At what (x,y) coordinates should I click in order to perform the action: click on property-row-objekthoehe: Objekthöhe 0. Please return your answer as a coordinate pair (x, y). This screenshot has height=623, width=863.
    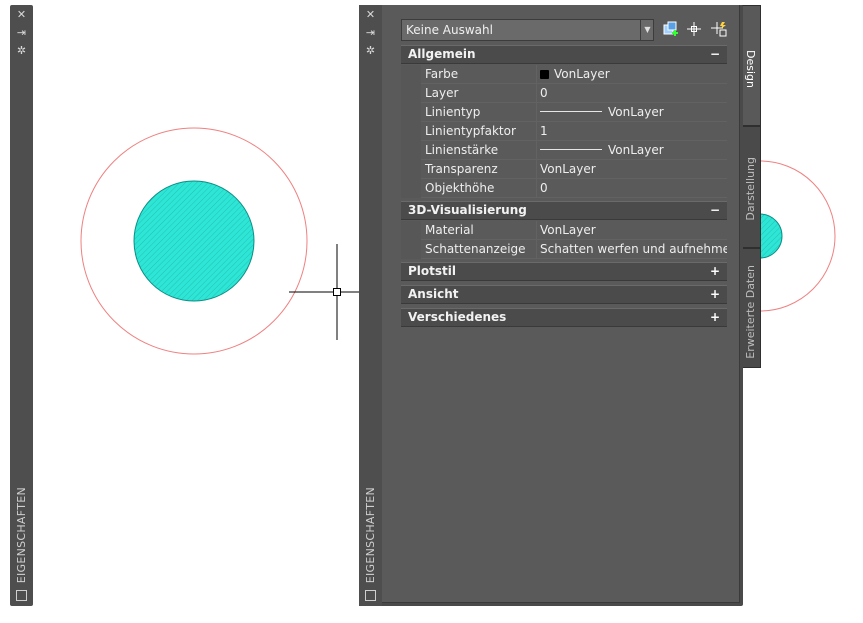
    Looking at the image, I should click on (564, 188).